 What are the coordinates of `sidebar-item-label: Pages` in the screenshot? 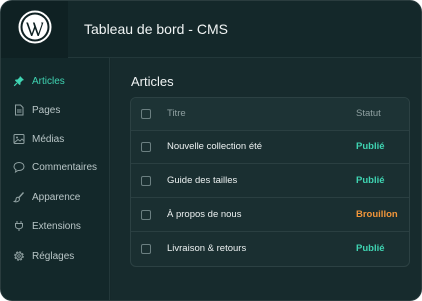 It's located at (46, 110).